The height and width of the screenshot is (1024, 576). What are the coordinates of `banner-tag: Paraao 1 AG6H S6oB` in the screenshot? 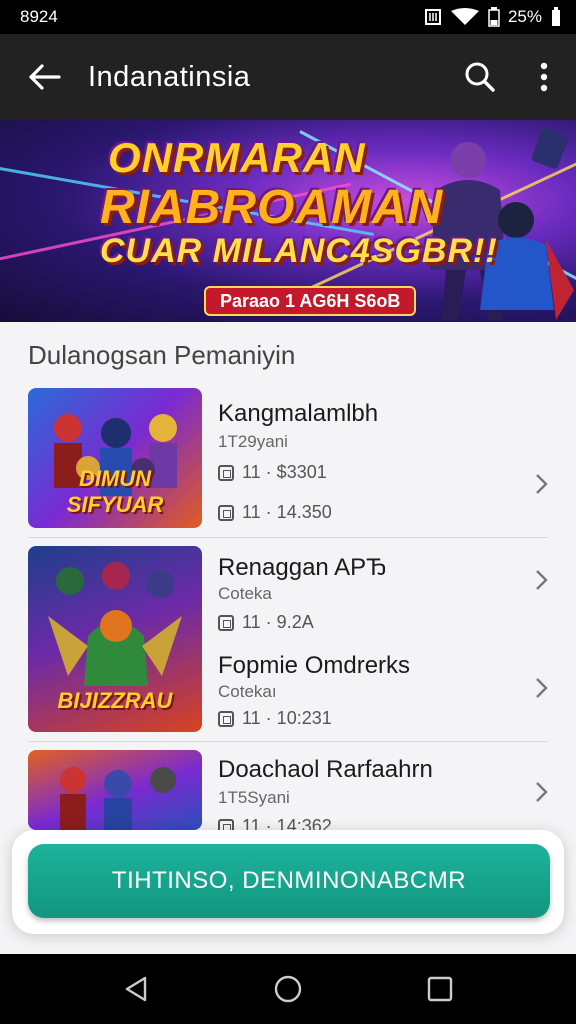 It's located at (310, 301).